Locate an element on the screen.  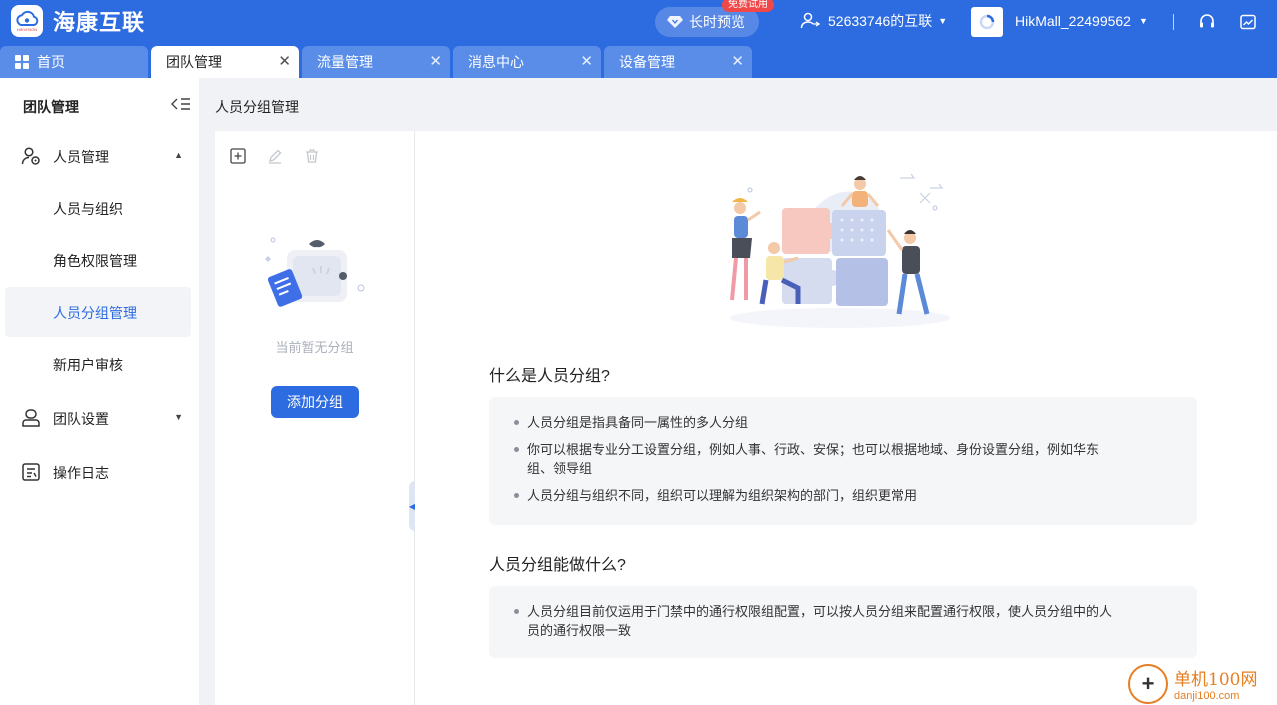
header-divider is located at coordinates (1173, 22).